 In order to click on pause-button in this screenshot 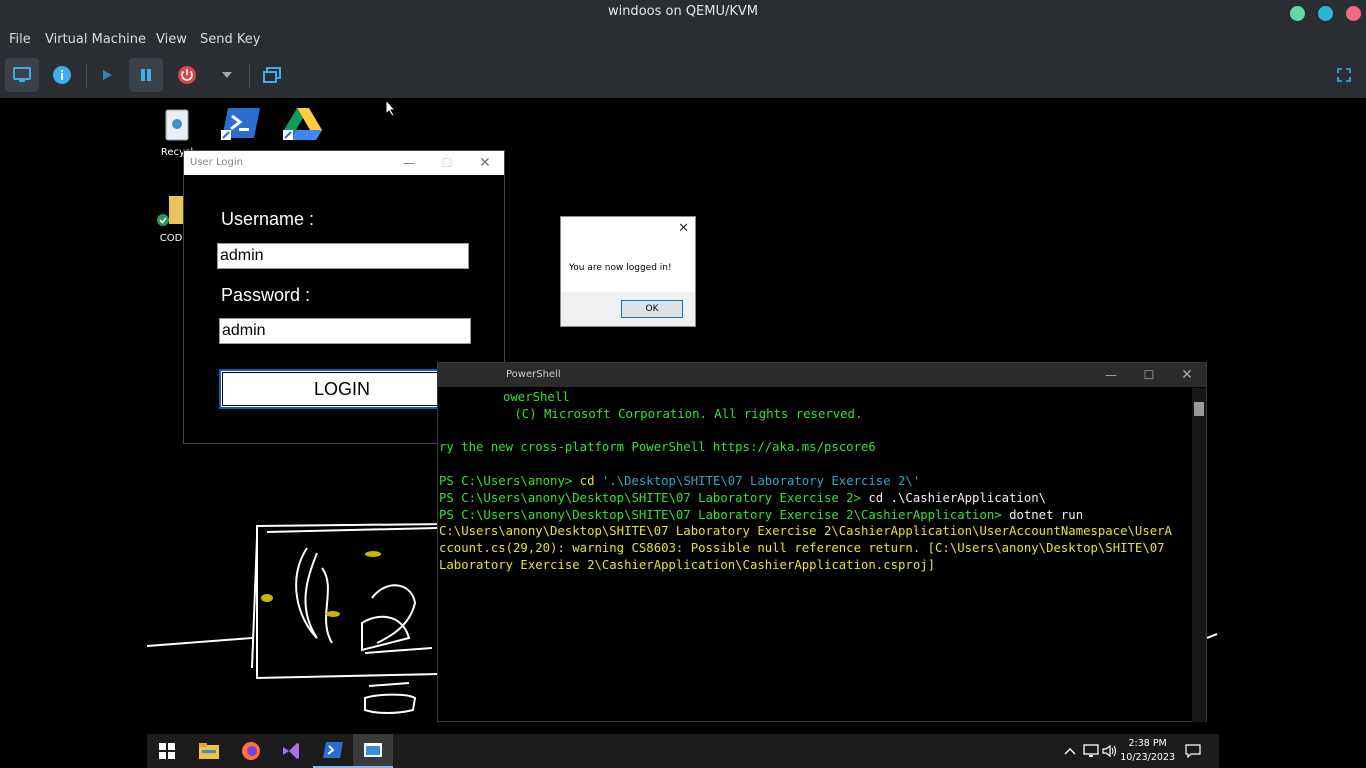, I will do `click(146, 75)`.